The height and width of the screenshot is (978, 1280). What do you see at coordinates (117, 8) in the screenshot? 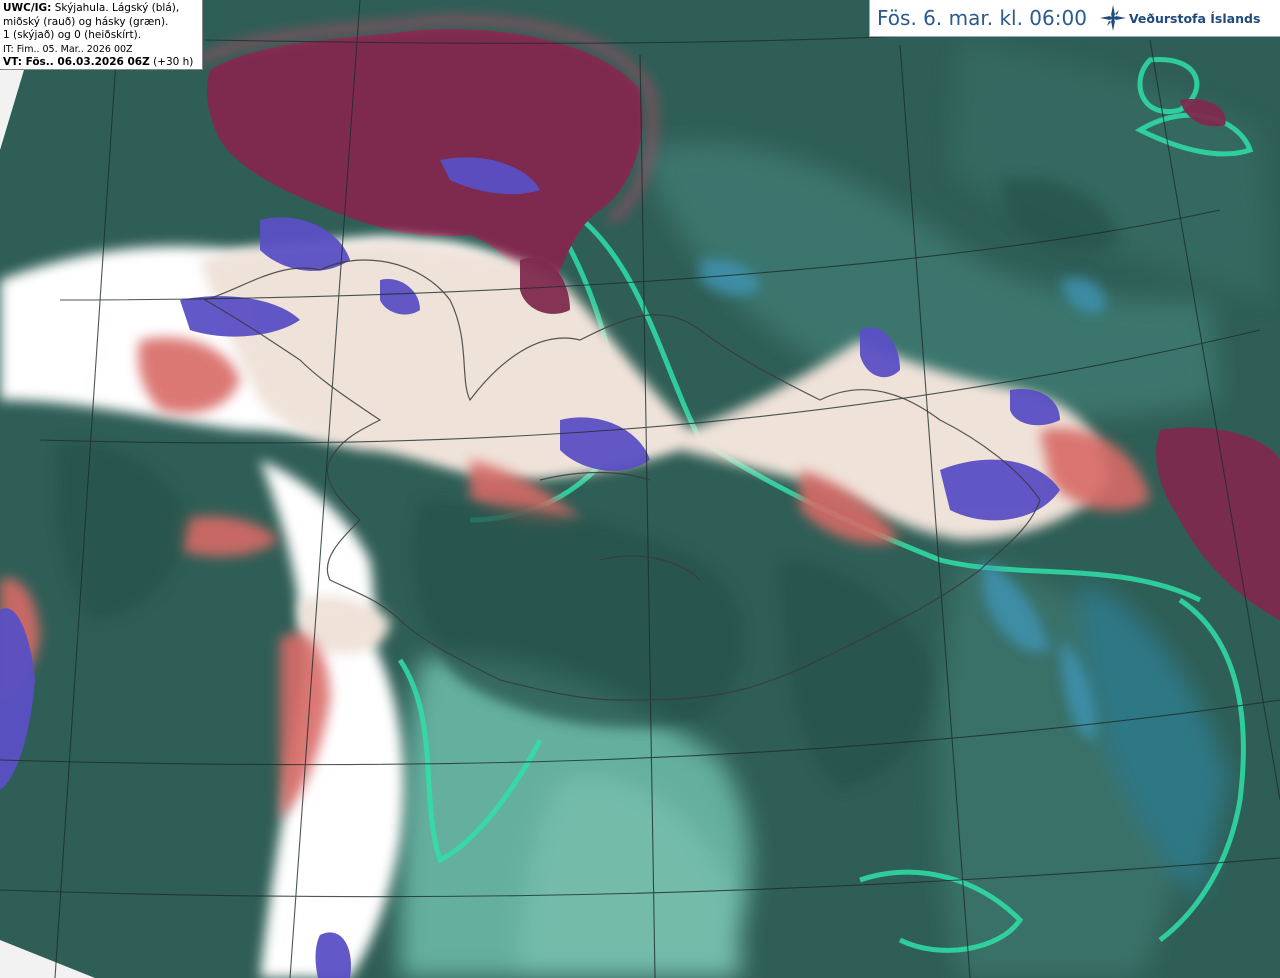
I see `legend-description-1: Skýjahula. Lágský (blá),` at bounding box center [117, 8].